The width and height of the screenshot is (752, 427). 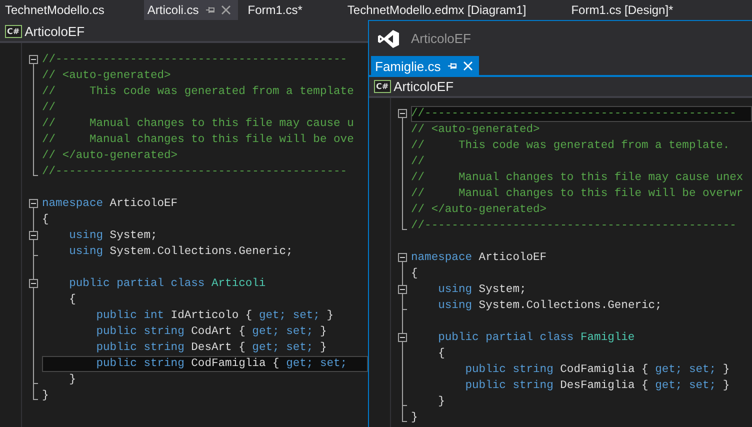 I want to click on code-line: public string DesArt { get; set; }, so click(x=211, y=348).